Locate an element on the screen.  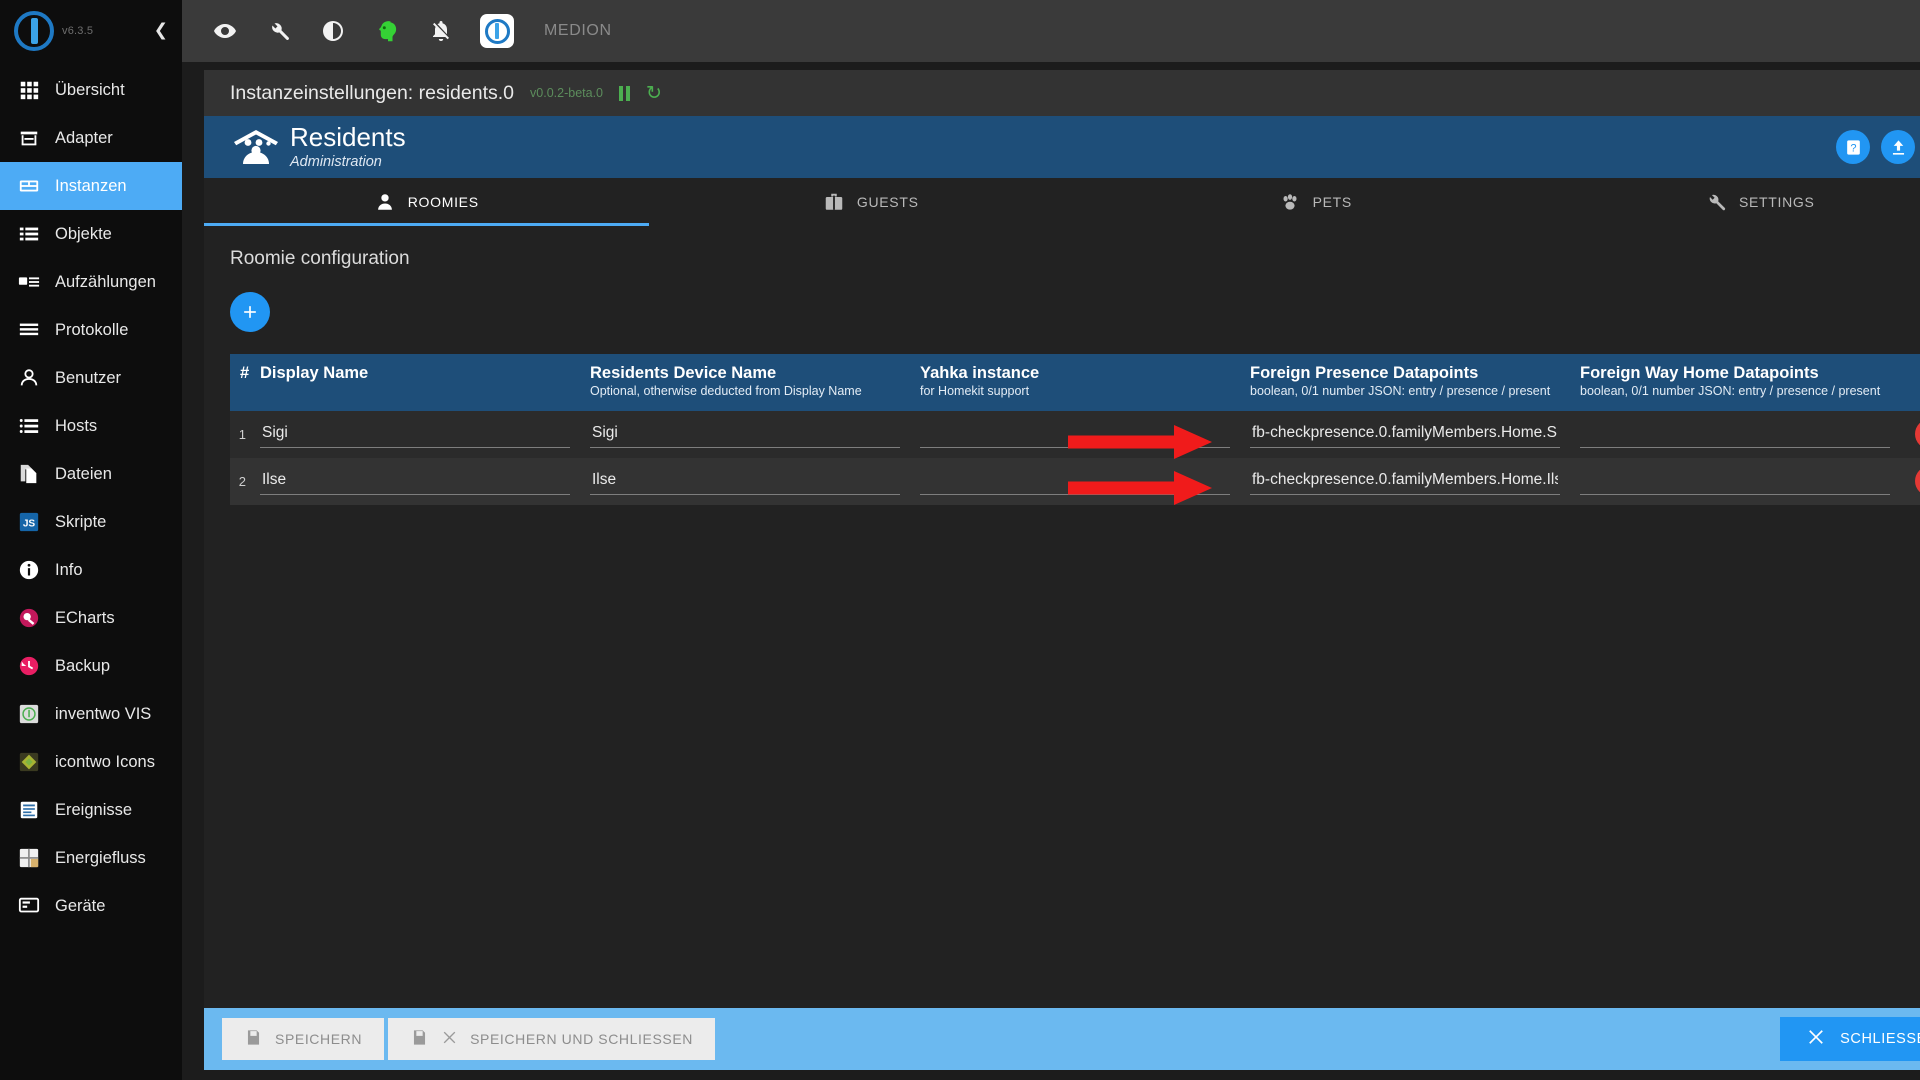
events-icon is located at coordinates (29, 810).